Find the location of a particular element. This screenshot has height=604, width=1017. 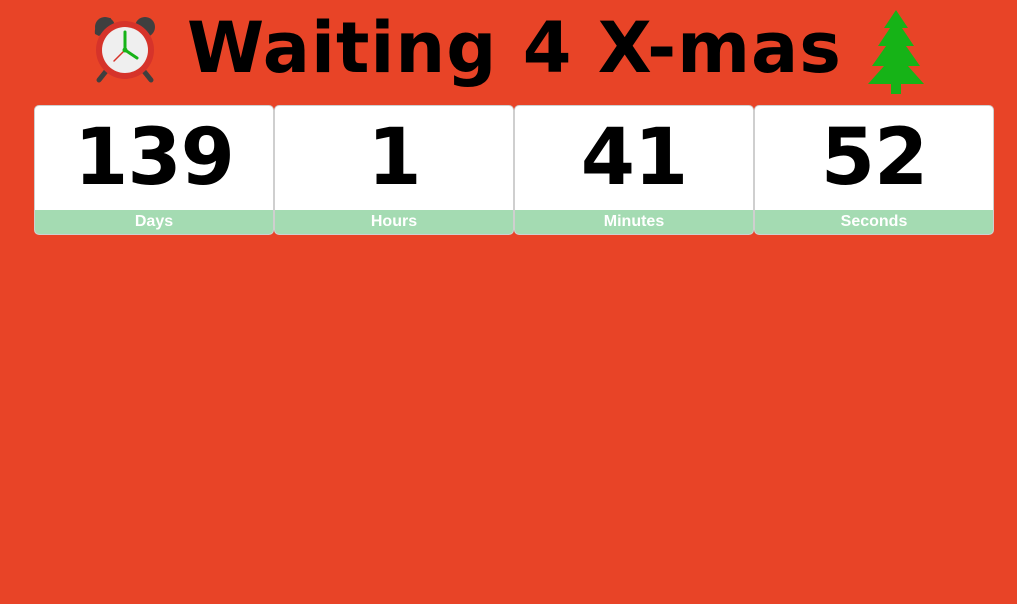

minutes-card: 41 Minutes is located at coordinates (634, 170).